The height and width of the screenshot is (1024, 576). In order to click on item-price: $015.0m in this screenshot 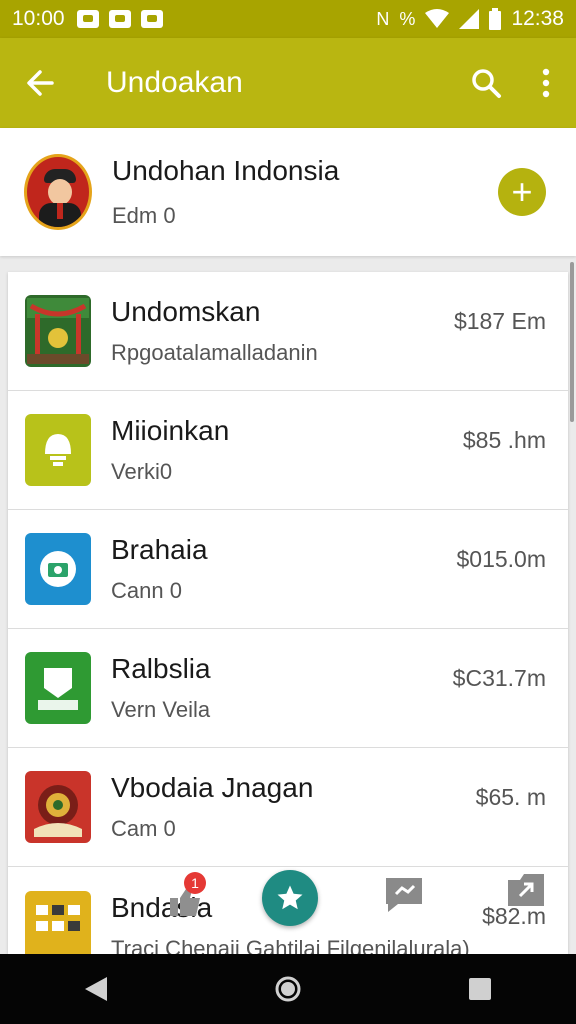, I will do `click(501, 559)`.